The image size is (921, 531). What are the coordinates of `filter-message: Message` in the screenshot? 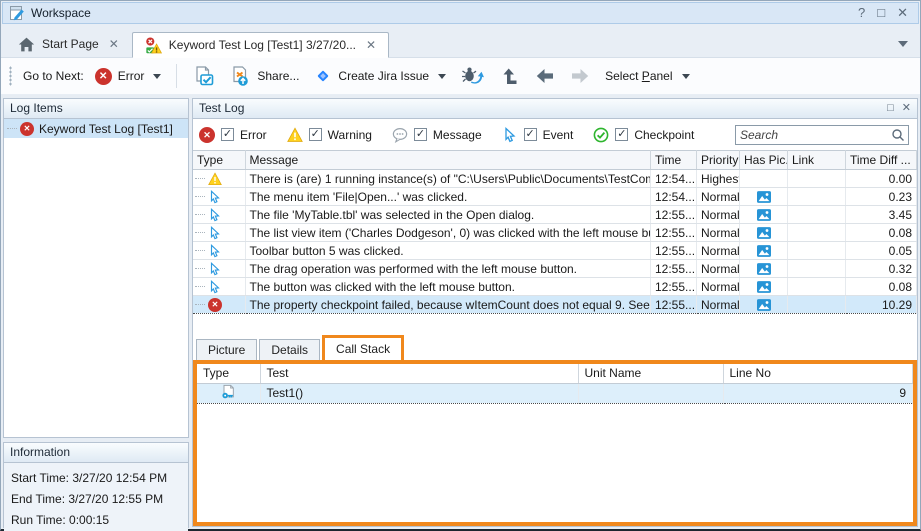 It's located at (437, 135).